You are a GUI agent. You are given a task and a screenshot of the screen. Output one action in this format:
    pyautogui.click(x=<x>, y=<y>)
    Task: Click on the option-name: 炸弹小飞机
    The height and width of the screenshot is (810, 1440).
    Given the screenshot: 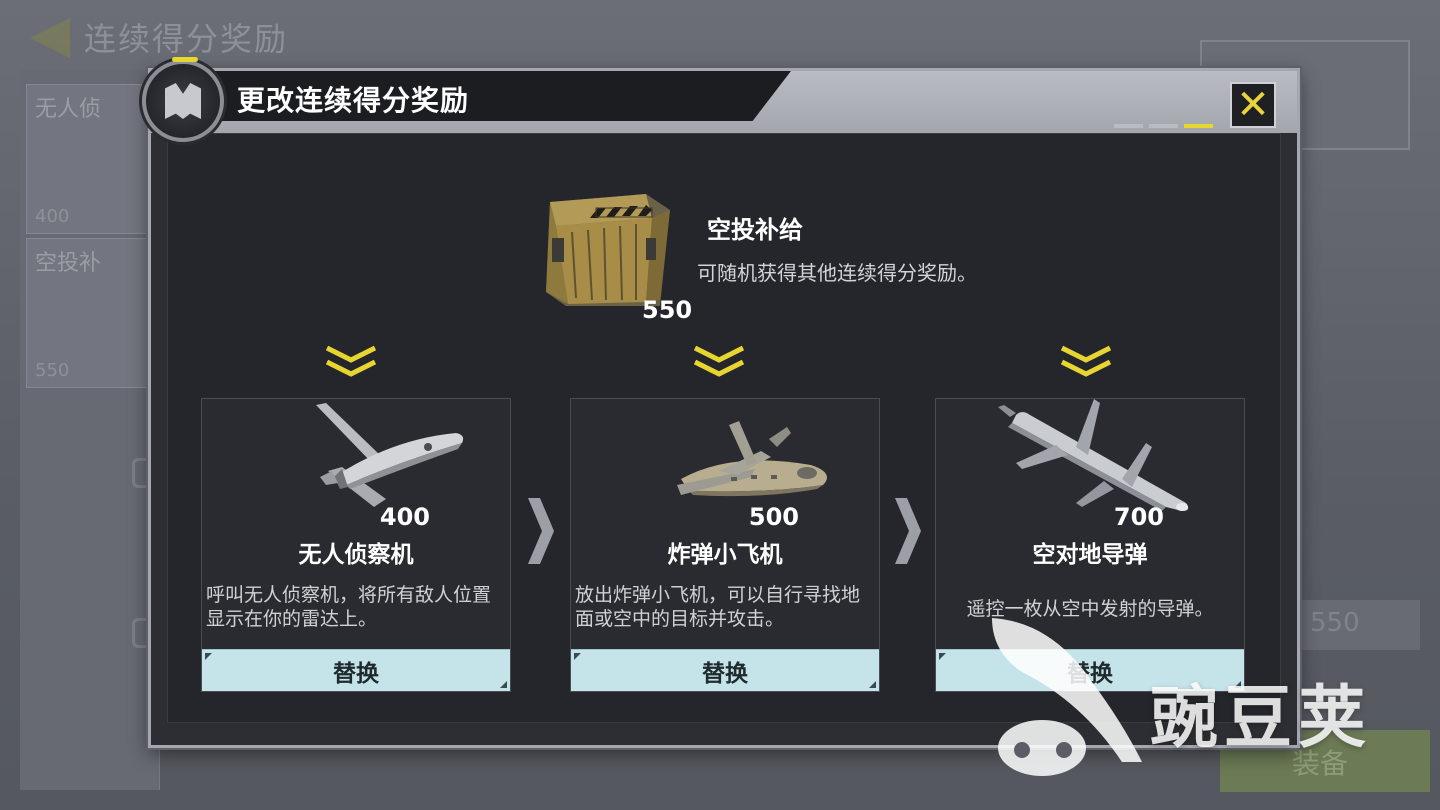 What is the action you would take?
    pyautogui.click(x=725, y=555)
    